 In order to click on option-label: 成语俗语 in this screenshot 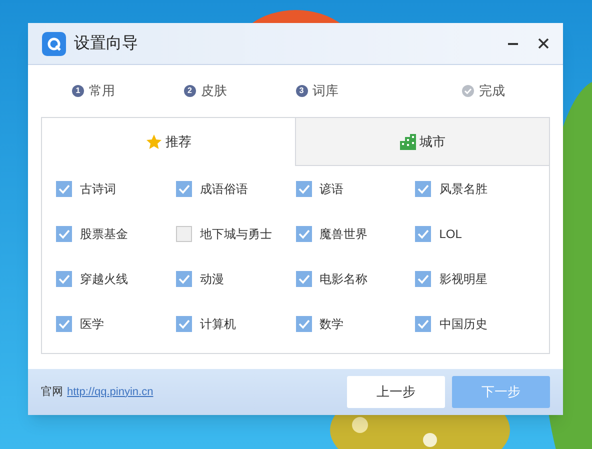, I will do `click(224, 189)`.